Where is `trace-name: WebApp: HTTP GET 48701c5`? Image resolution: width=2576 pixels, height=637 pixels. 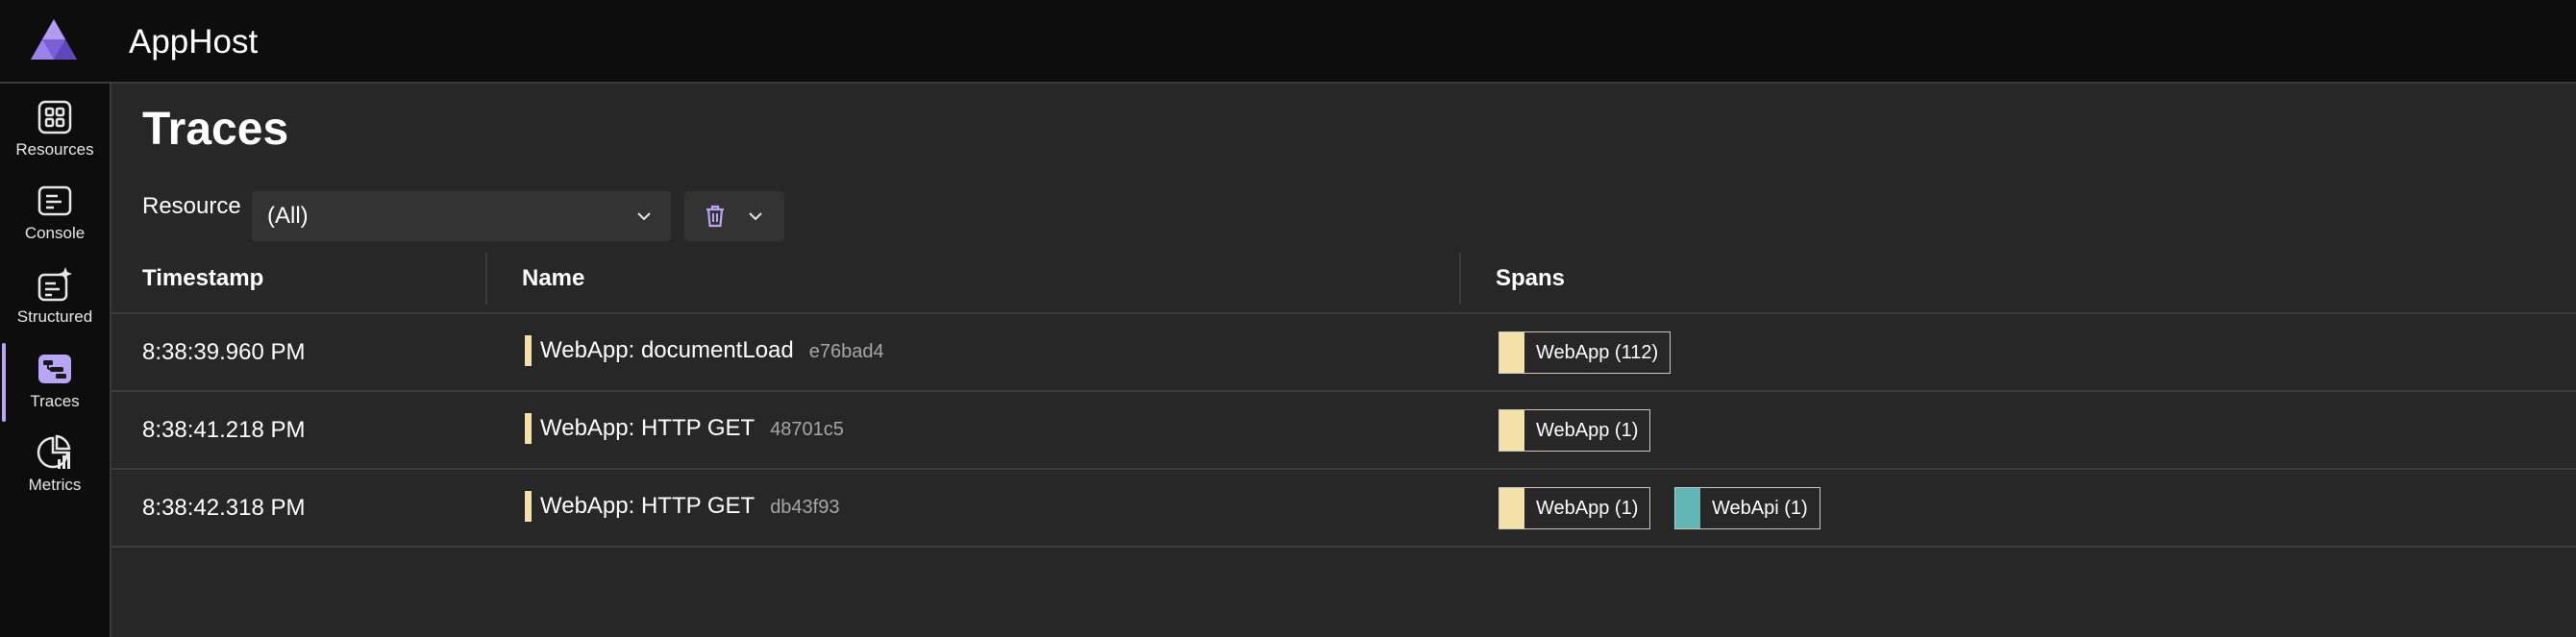 trace-name: WebApp: HTTP GET 48701c5 is located at coordinates (692, 429).